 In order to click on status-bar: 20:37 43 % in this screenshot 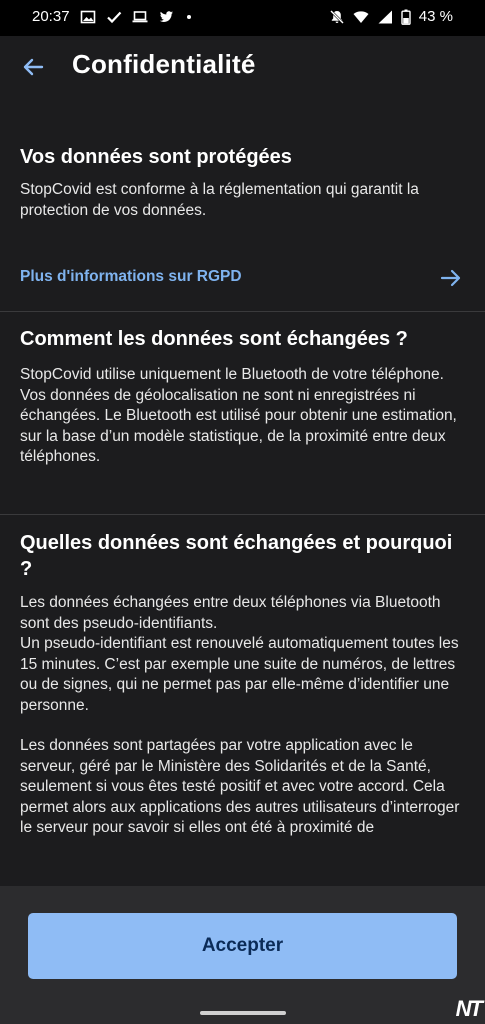, I will do `click(242, 18)`.